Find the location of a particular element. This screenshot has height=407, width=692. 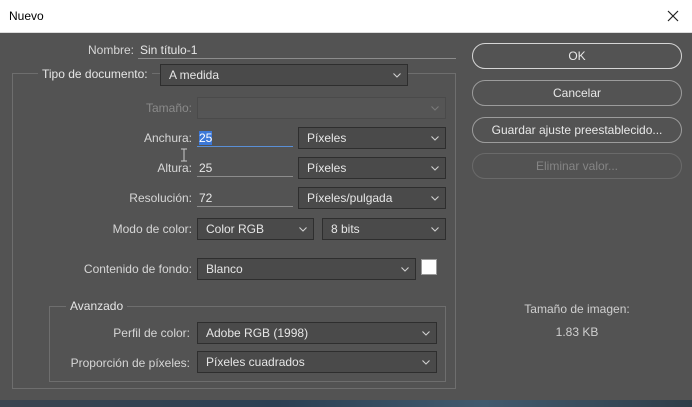

image-size-label: Tamaño de imagen: is located at coordinates (577, 309).